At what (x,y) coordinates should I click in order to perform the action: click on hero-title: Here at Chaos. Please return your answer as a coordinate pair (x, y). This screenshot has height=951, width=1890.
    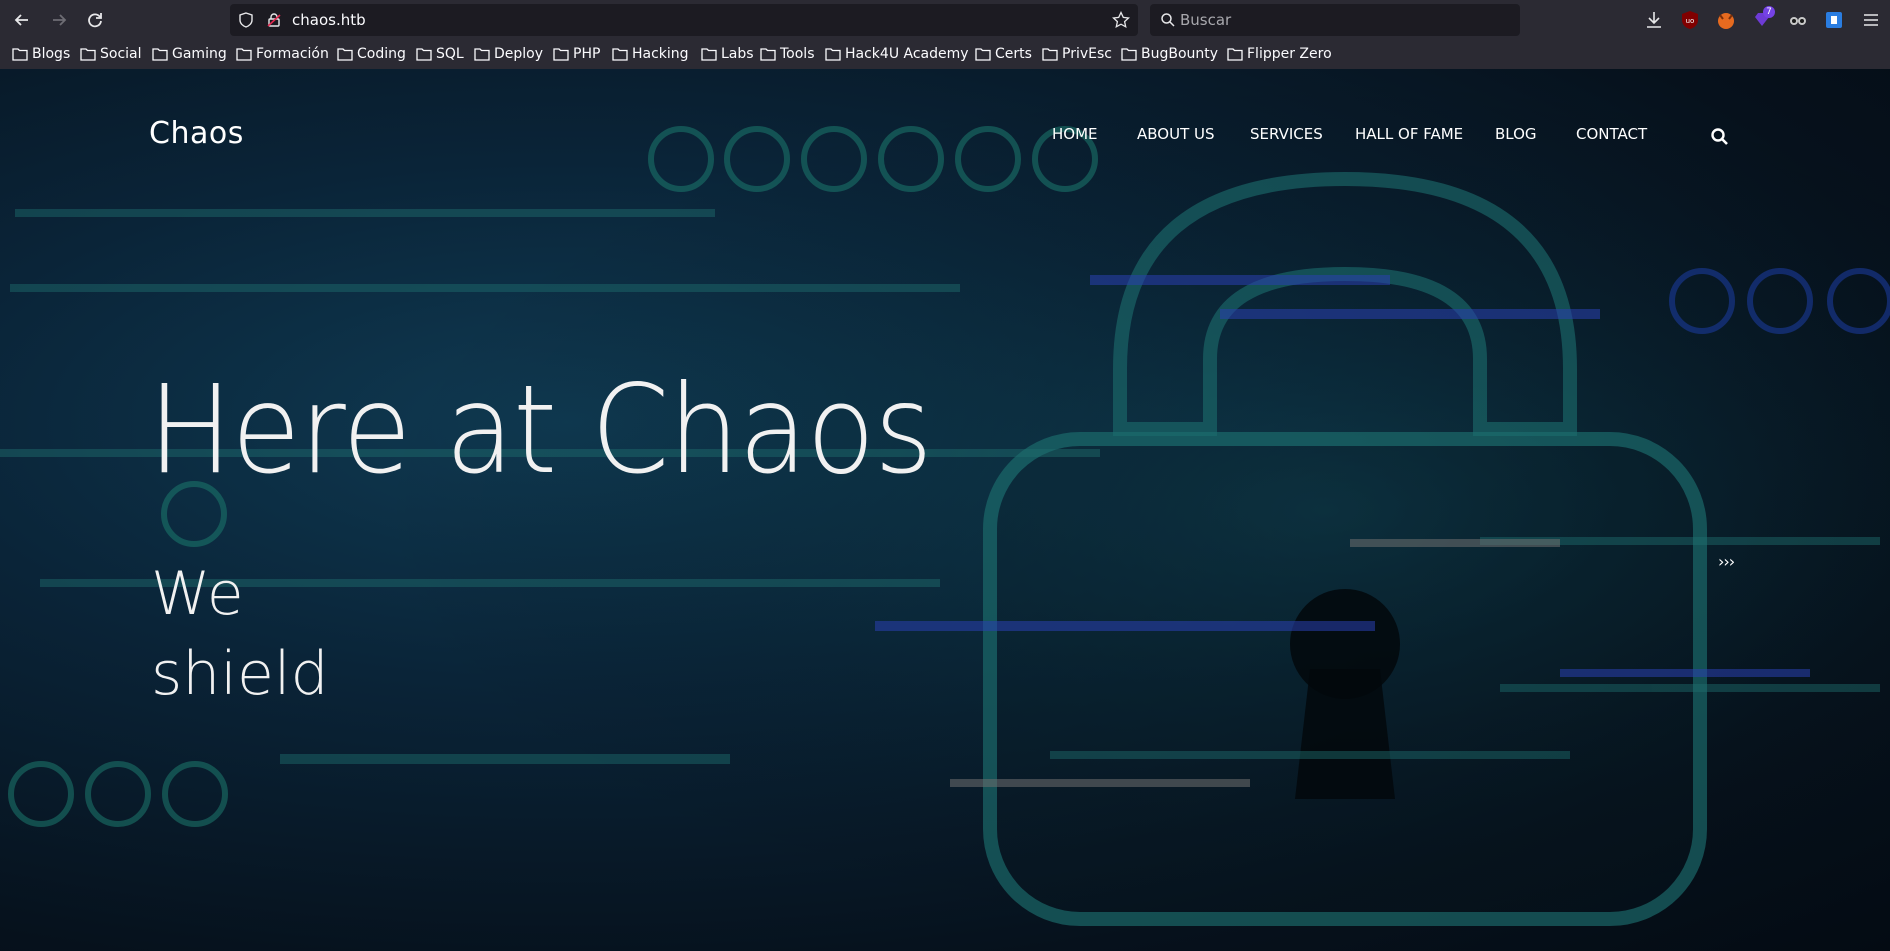
    Looking at the image, I should click on (540, 430).